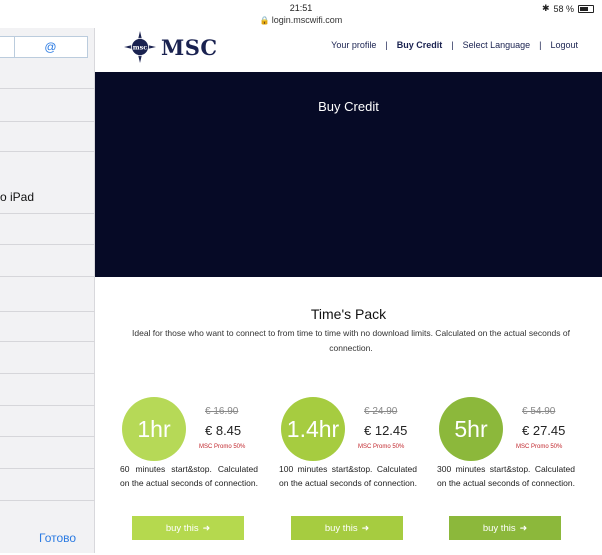 Image resolution: width=602 pixels, height=555 pixels. Describe the element at coordinates (586, 8) in the screenshot. I see `battery-icon` at that location.